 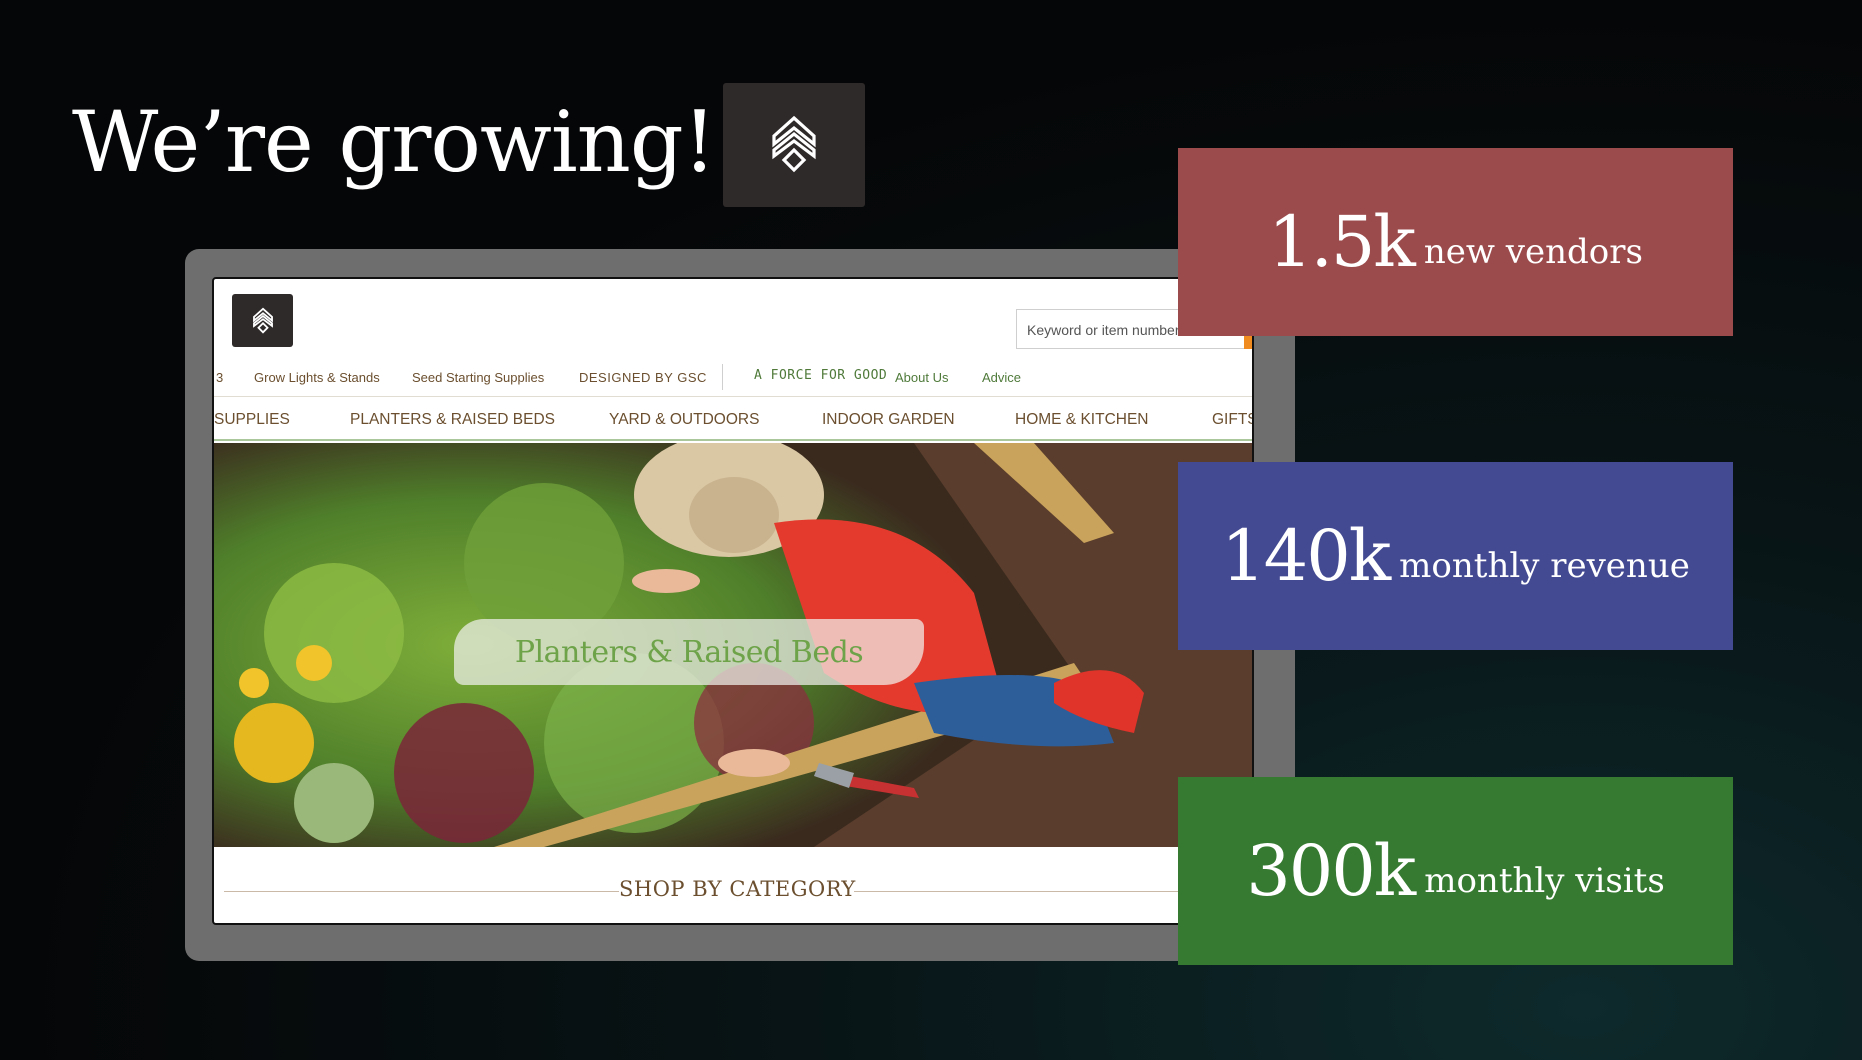 I want to click on section-title: SHOP BY CATEGORY, so click(x=737, y=889).